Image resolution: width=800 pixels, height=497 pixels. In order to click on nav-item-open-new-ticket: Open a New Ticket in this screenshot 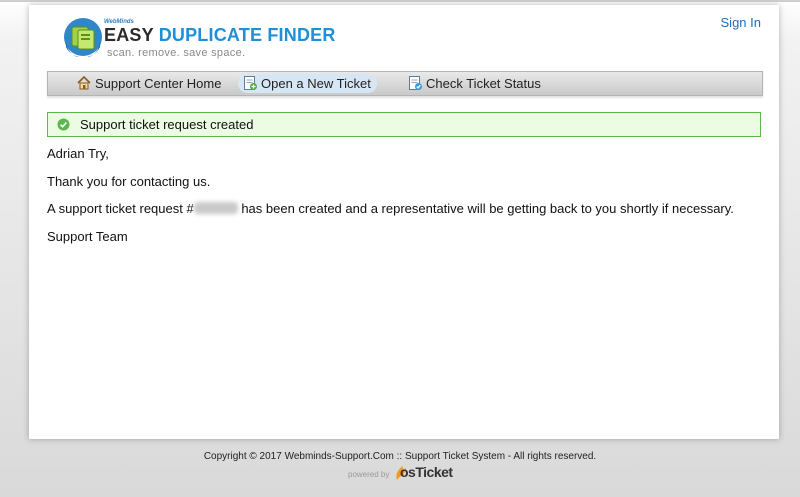, I will do `click(307, 83)`.